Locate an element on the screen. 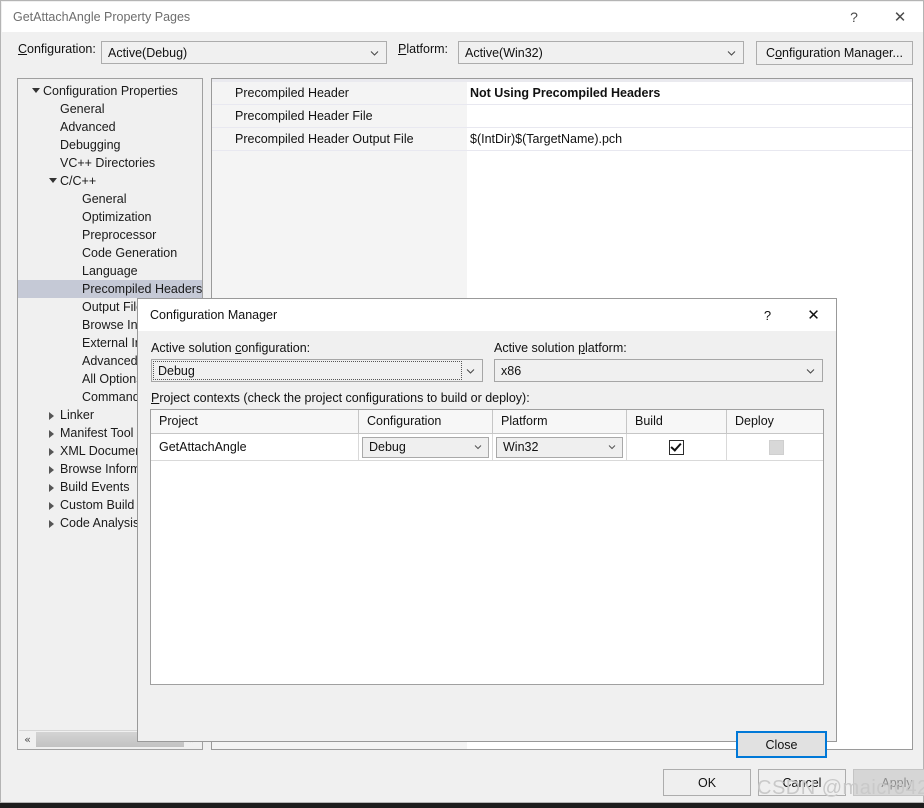 The image size is (924, 808). tree-item-precompiled-headers: Precompiled Headers is located at coordinates (110, 289).